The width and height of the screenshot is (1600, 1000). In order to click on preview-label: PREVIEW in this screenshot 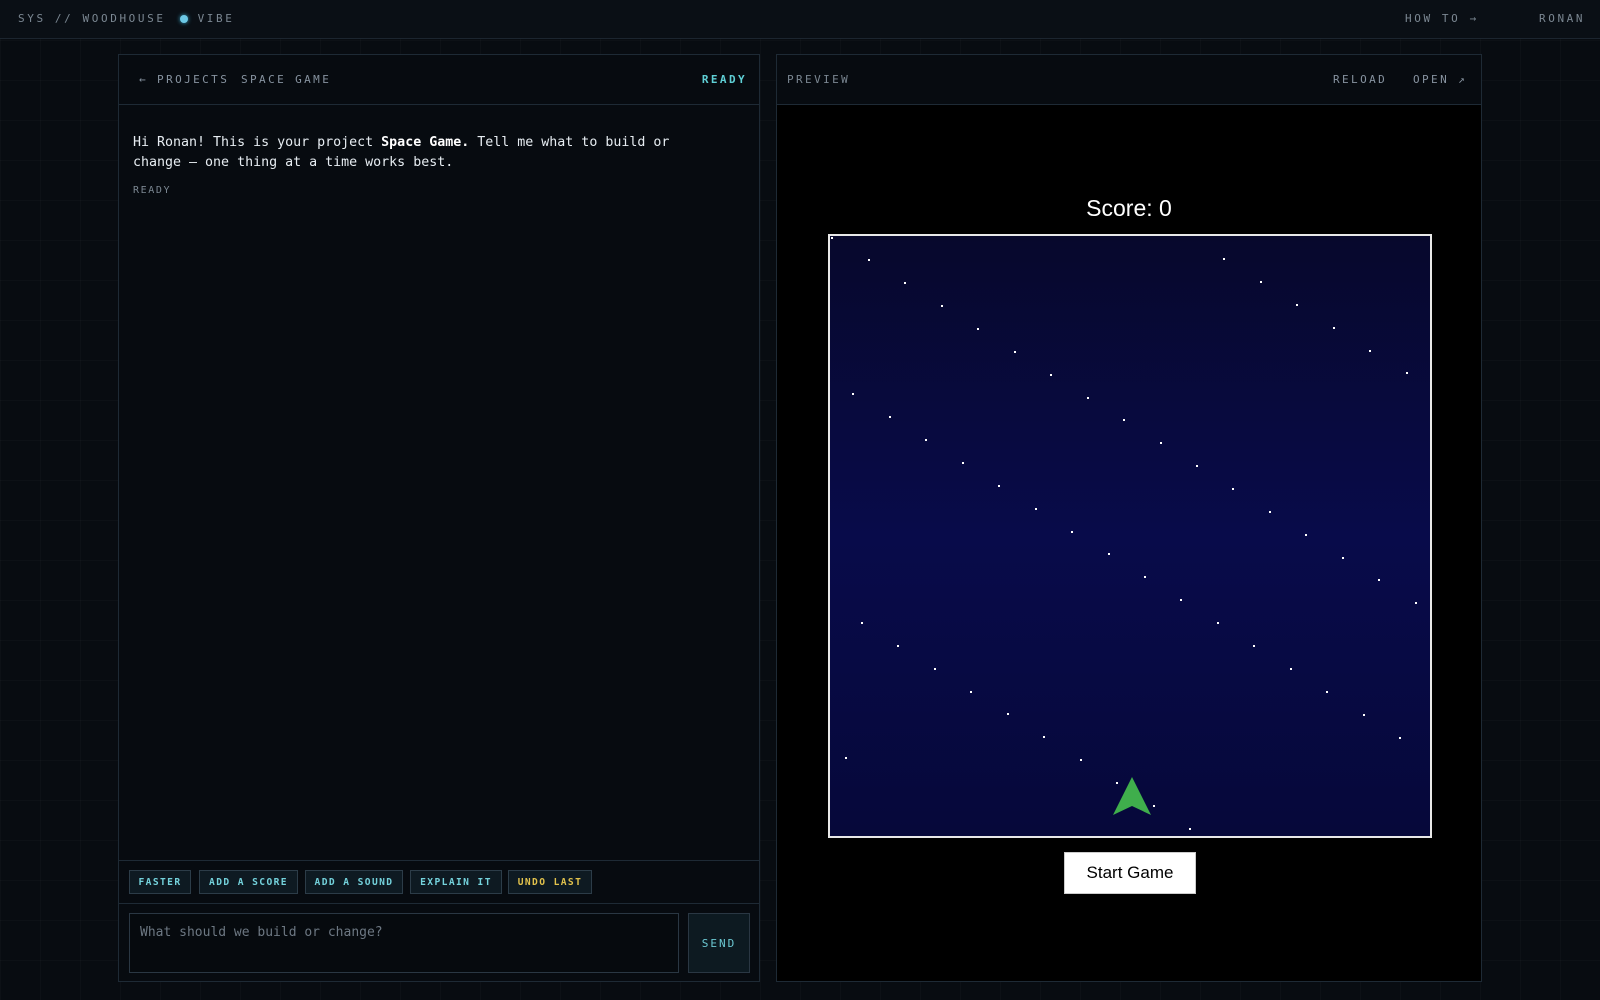, I will do `click(819, 79)`.